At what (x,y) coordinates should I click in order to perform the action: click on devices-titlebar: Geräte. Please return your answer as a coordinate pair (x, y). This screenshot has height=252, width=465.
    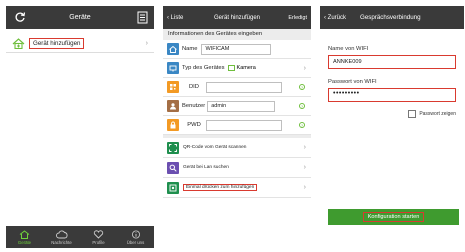
    Looking at the image, I should click on (80, 17).